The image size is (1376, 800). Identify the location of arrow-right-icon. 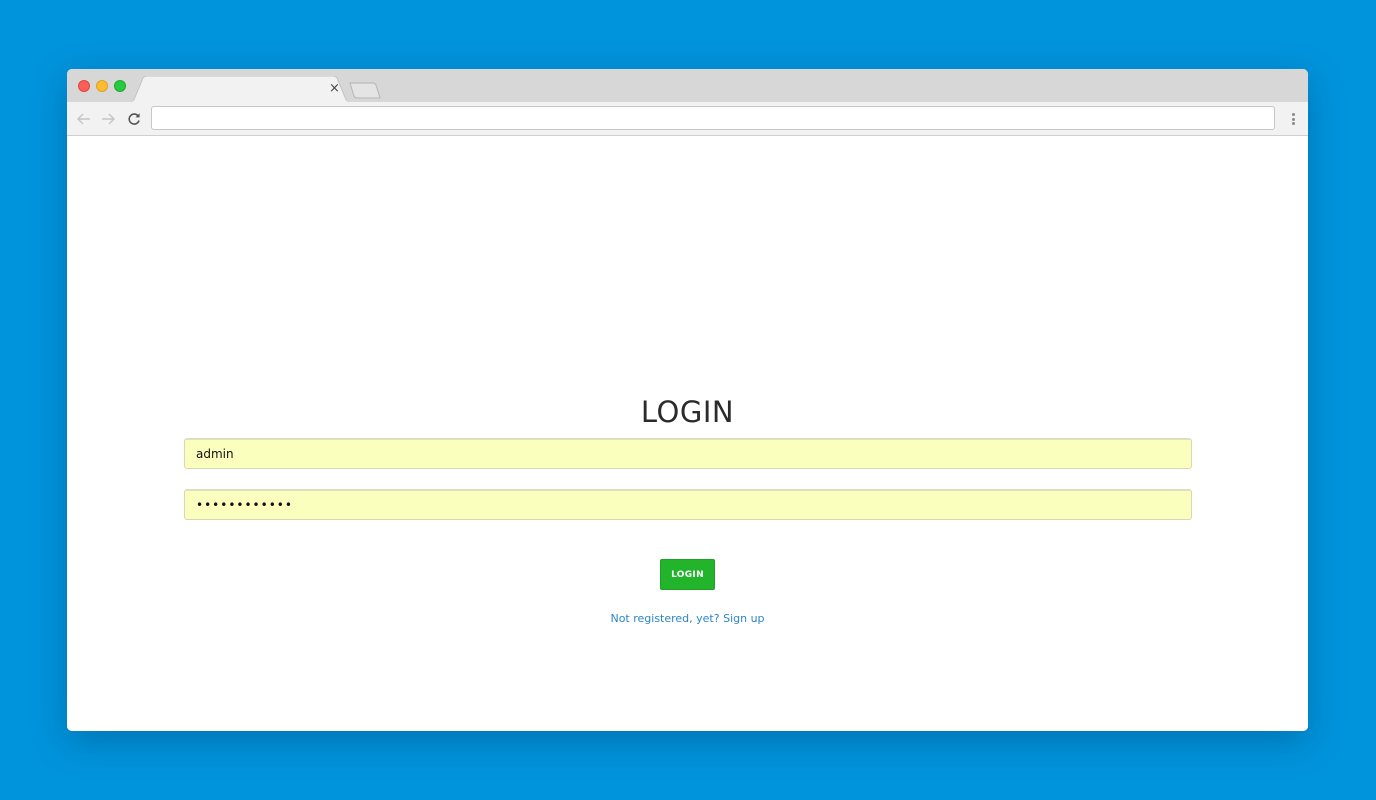
(108, 119).